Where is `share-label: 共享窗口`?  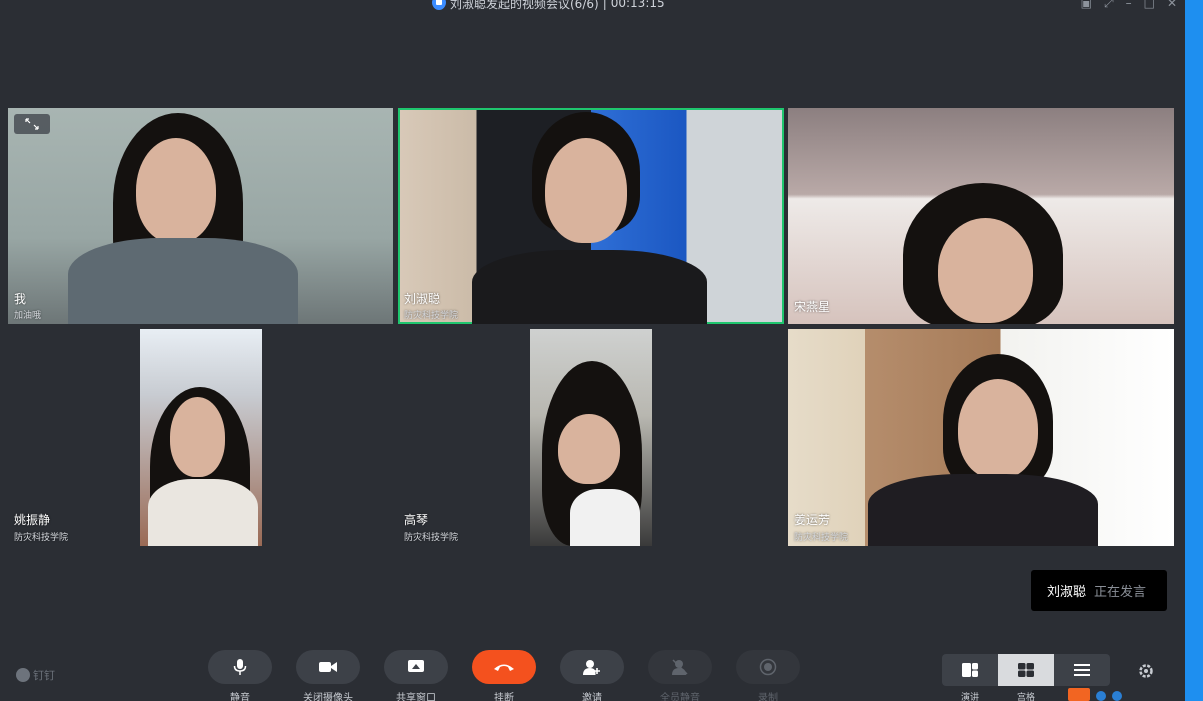
share-label: 共享窗口 is located at coordinates (416, 697).